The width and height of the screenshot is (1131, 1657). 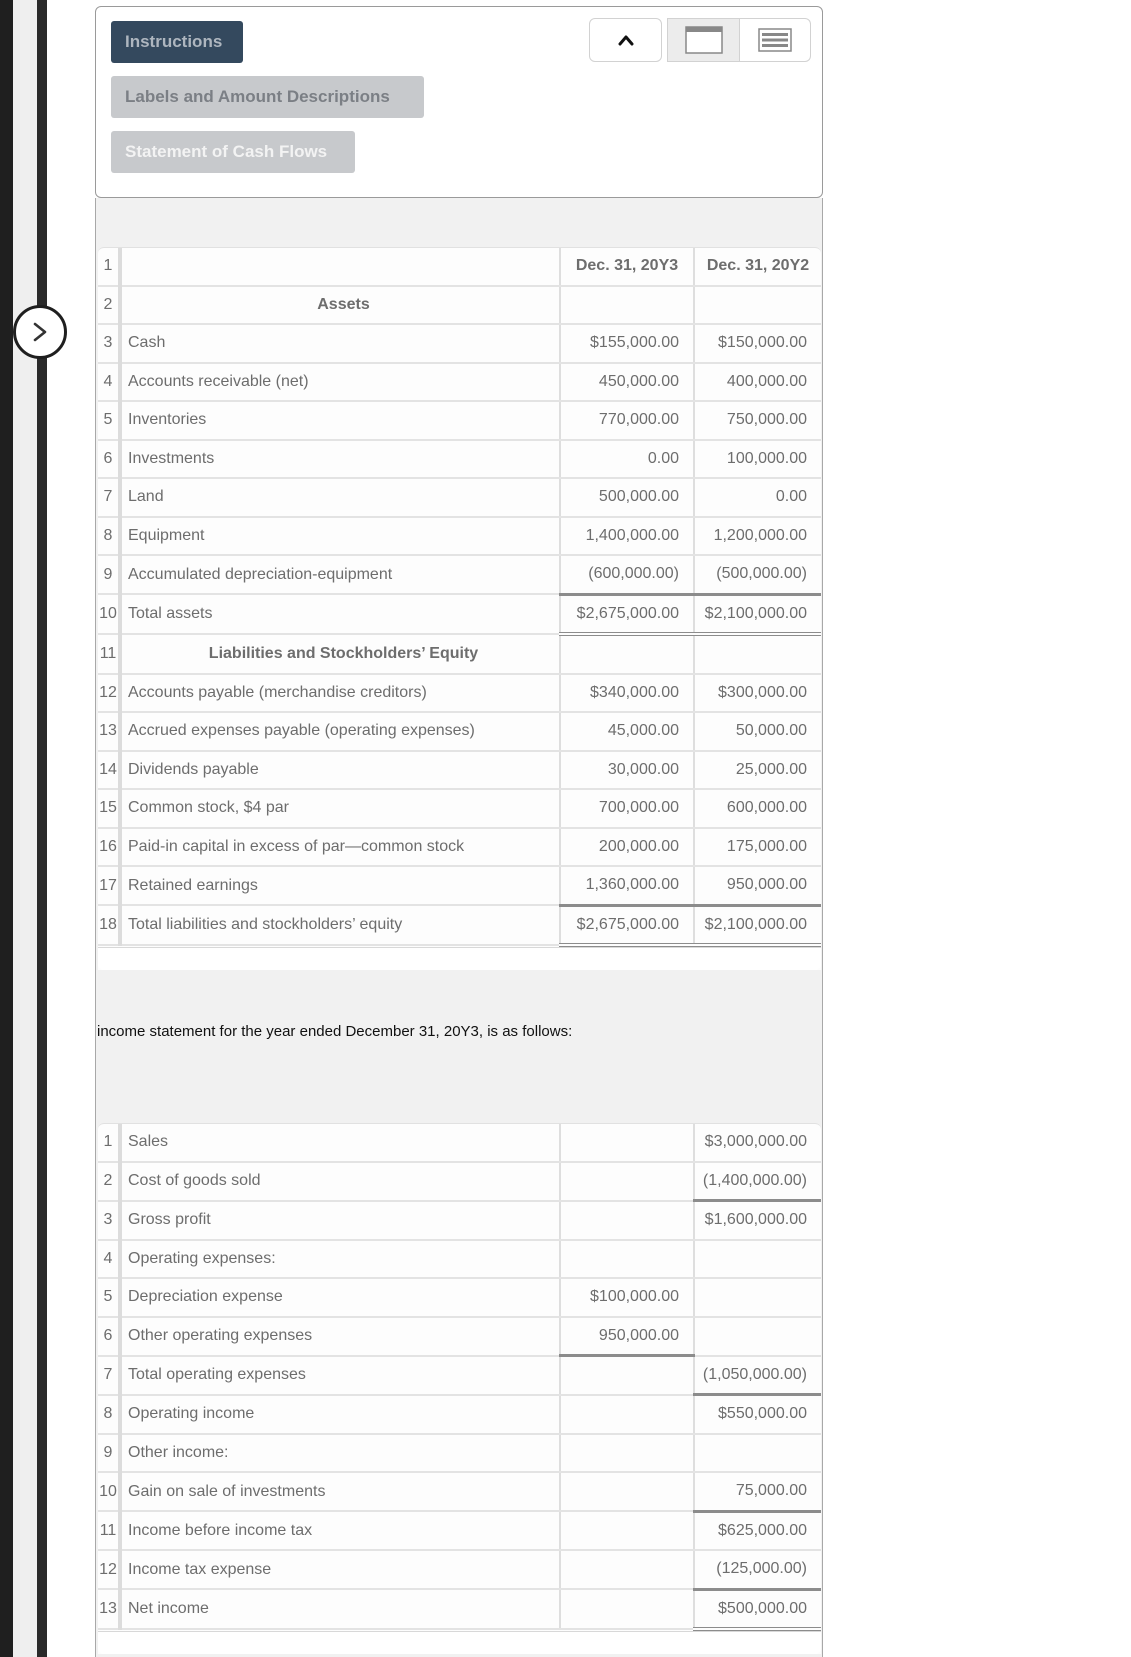 I want to click on row-label: Total assets, so click(x=340, y=614).